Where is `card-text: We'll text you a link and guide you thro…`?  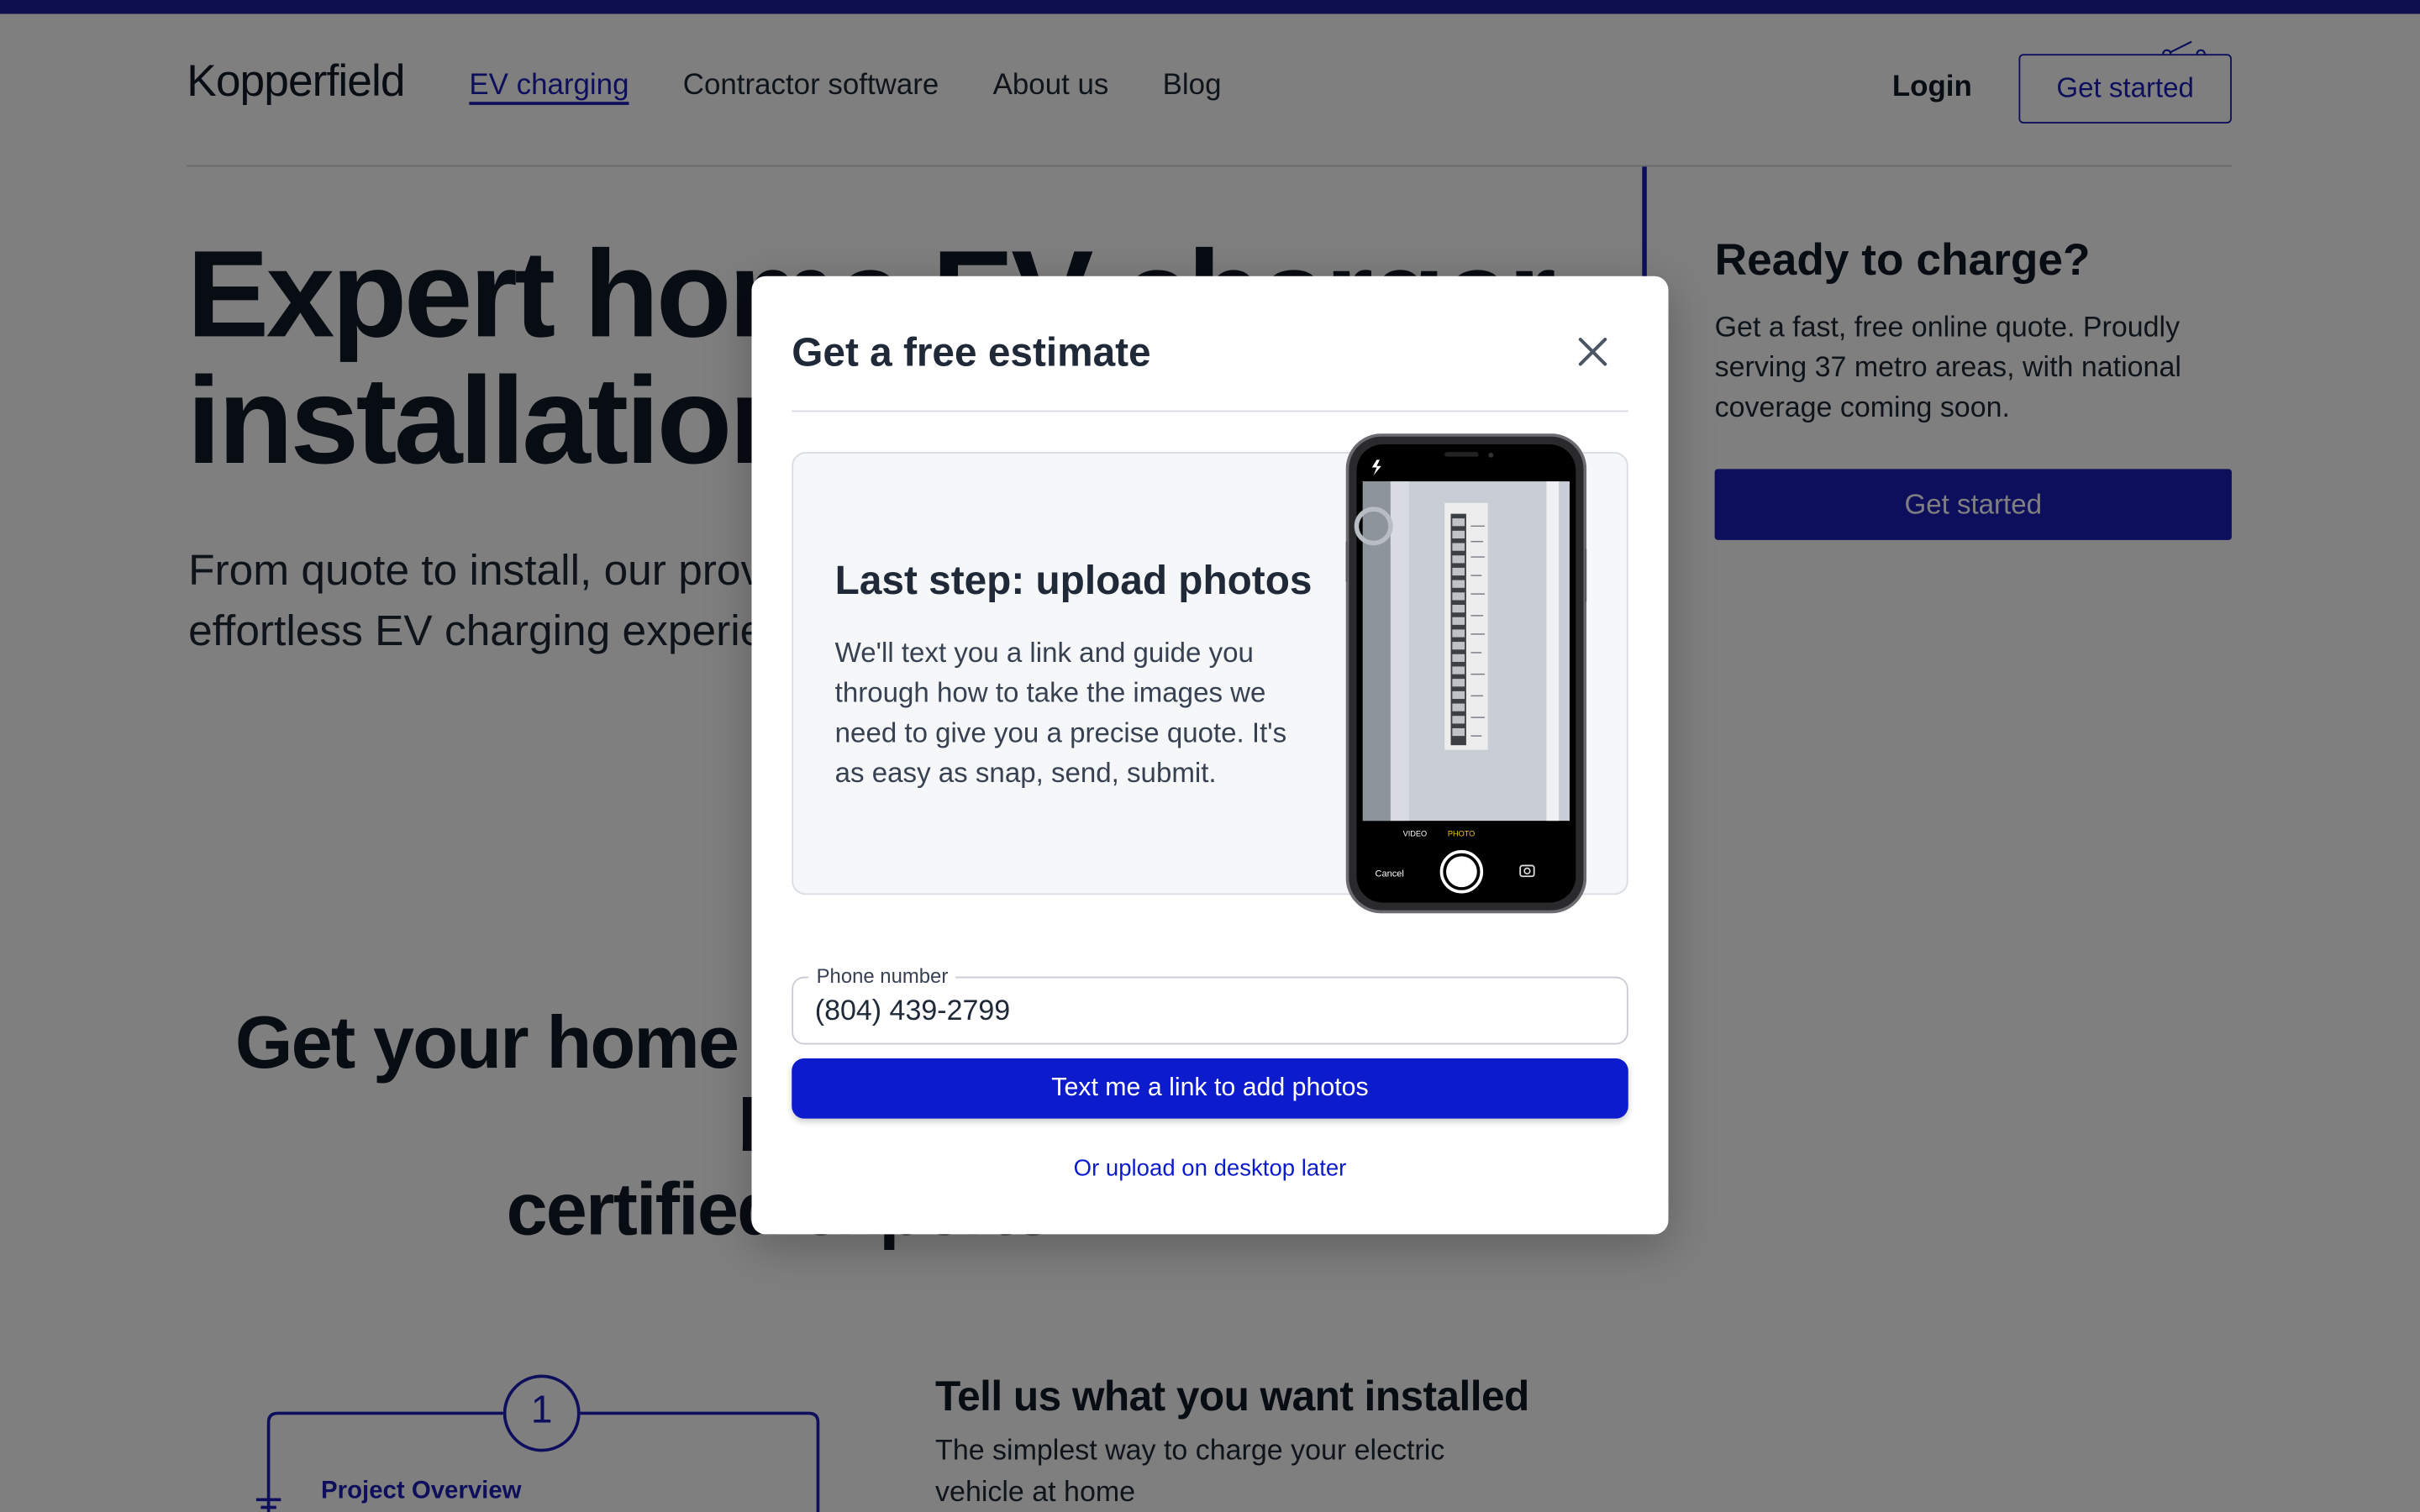
card-text: We'll text you a link and guide you thro… is located at coordinates (1060, 713).